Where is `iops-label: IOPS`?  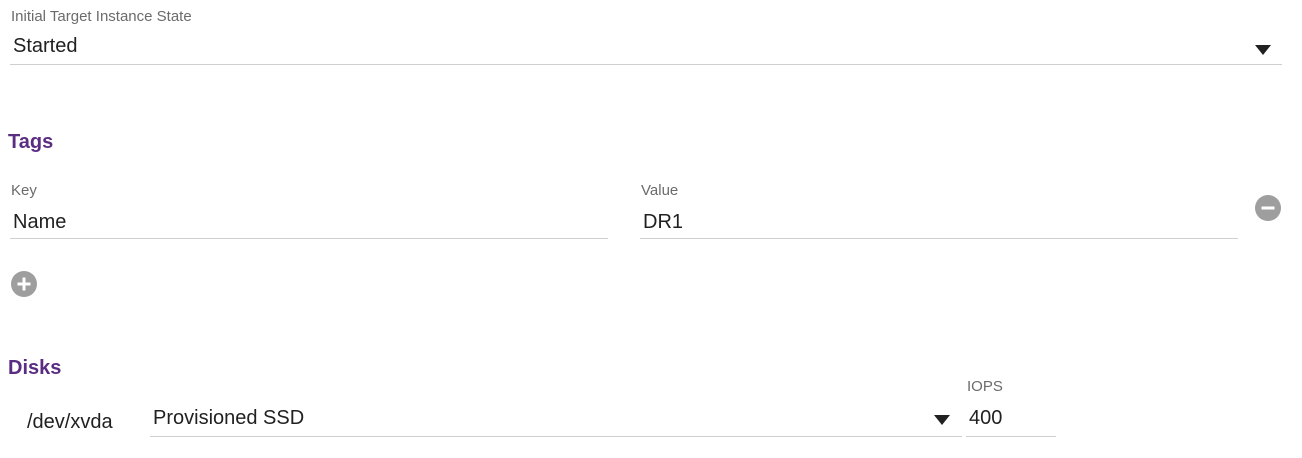
iops-label: IOPS is located at coordinates (985, 386).